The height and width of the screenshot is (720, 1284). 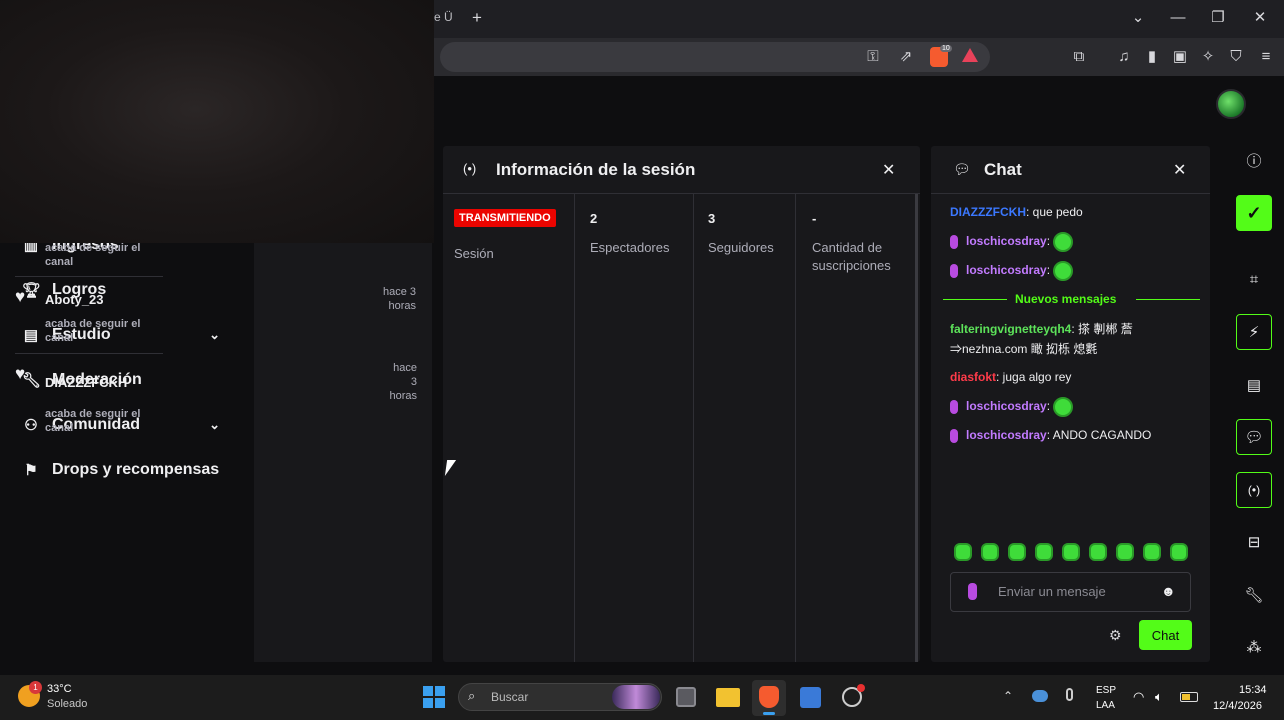 I want to click on chat-text: : que pedo, so click(x=1054, y=212).